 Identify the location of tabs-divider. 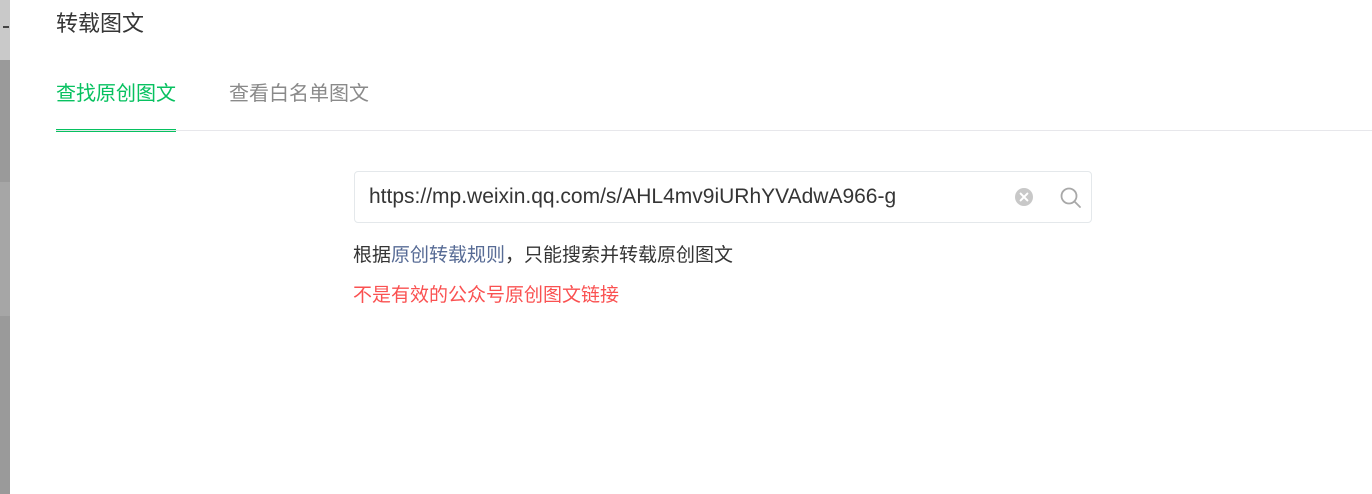
(714, 130).